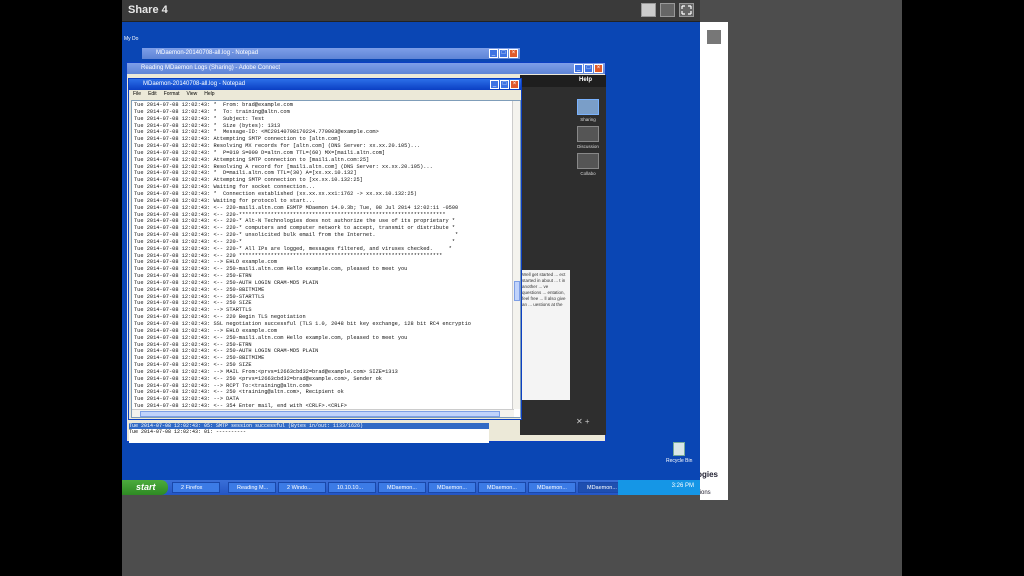  I want to click on background-notepad-titlebar: MDaemon-20140708-all.log - Notepad _ □ ×, so click(331, 53).